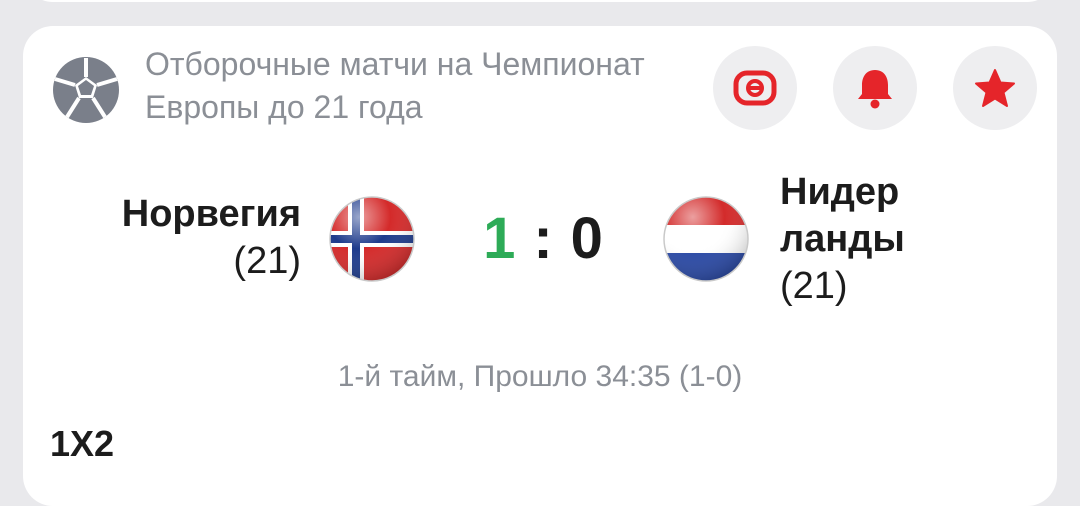 The image size is (1080, 506). Describe the element at coordinates (586, 238) in the screenshot. I see `away-score: 0` at that location.